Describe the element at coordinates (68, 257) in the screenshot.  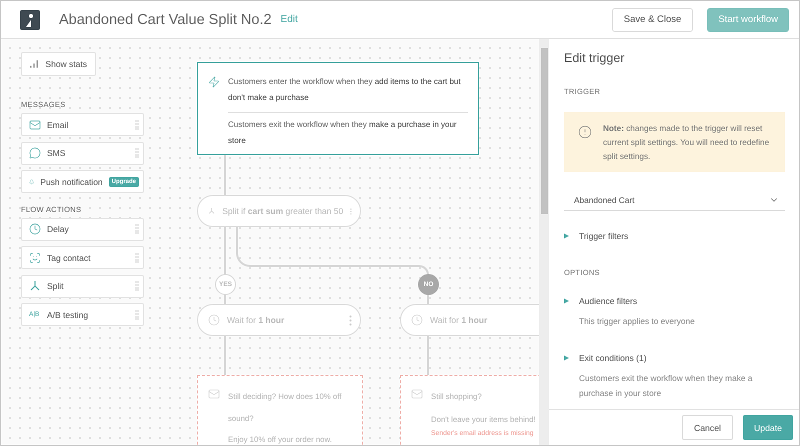
I see `palette-item-label: Tag contact` at that location.